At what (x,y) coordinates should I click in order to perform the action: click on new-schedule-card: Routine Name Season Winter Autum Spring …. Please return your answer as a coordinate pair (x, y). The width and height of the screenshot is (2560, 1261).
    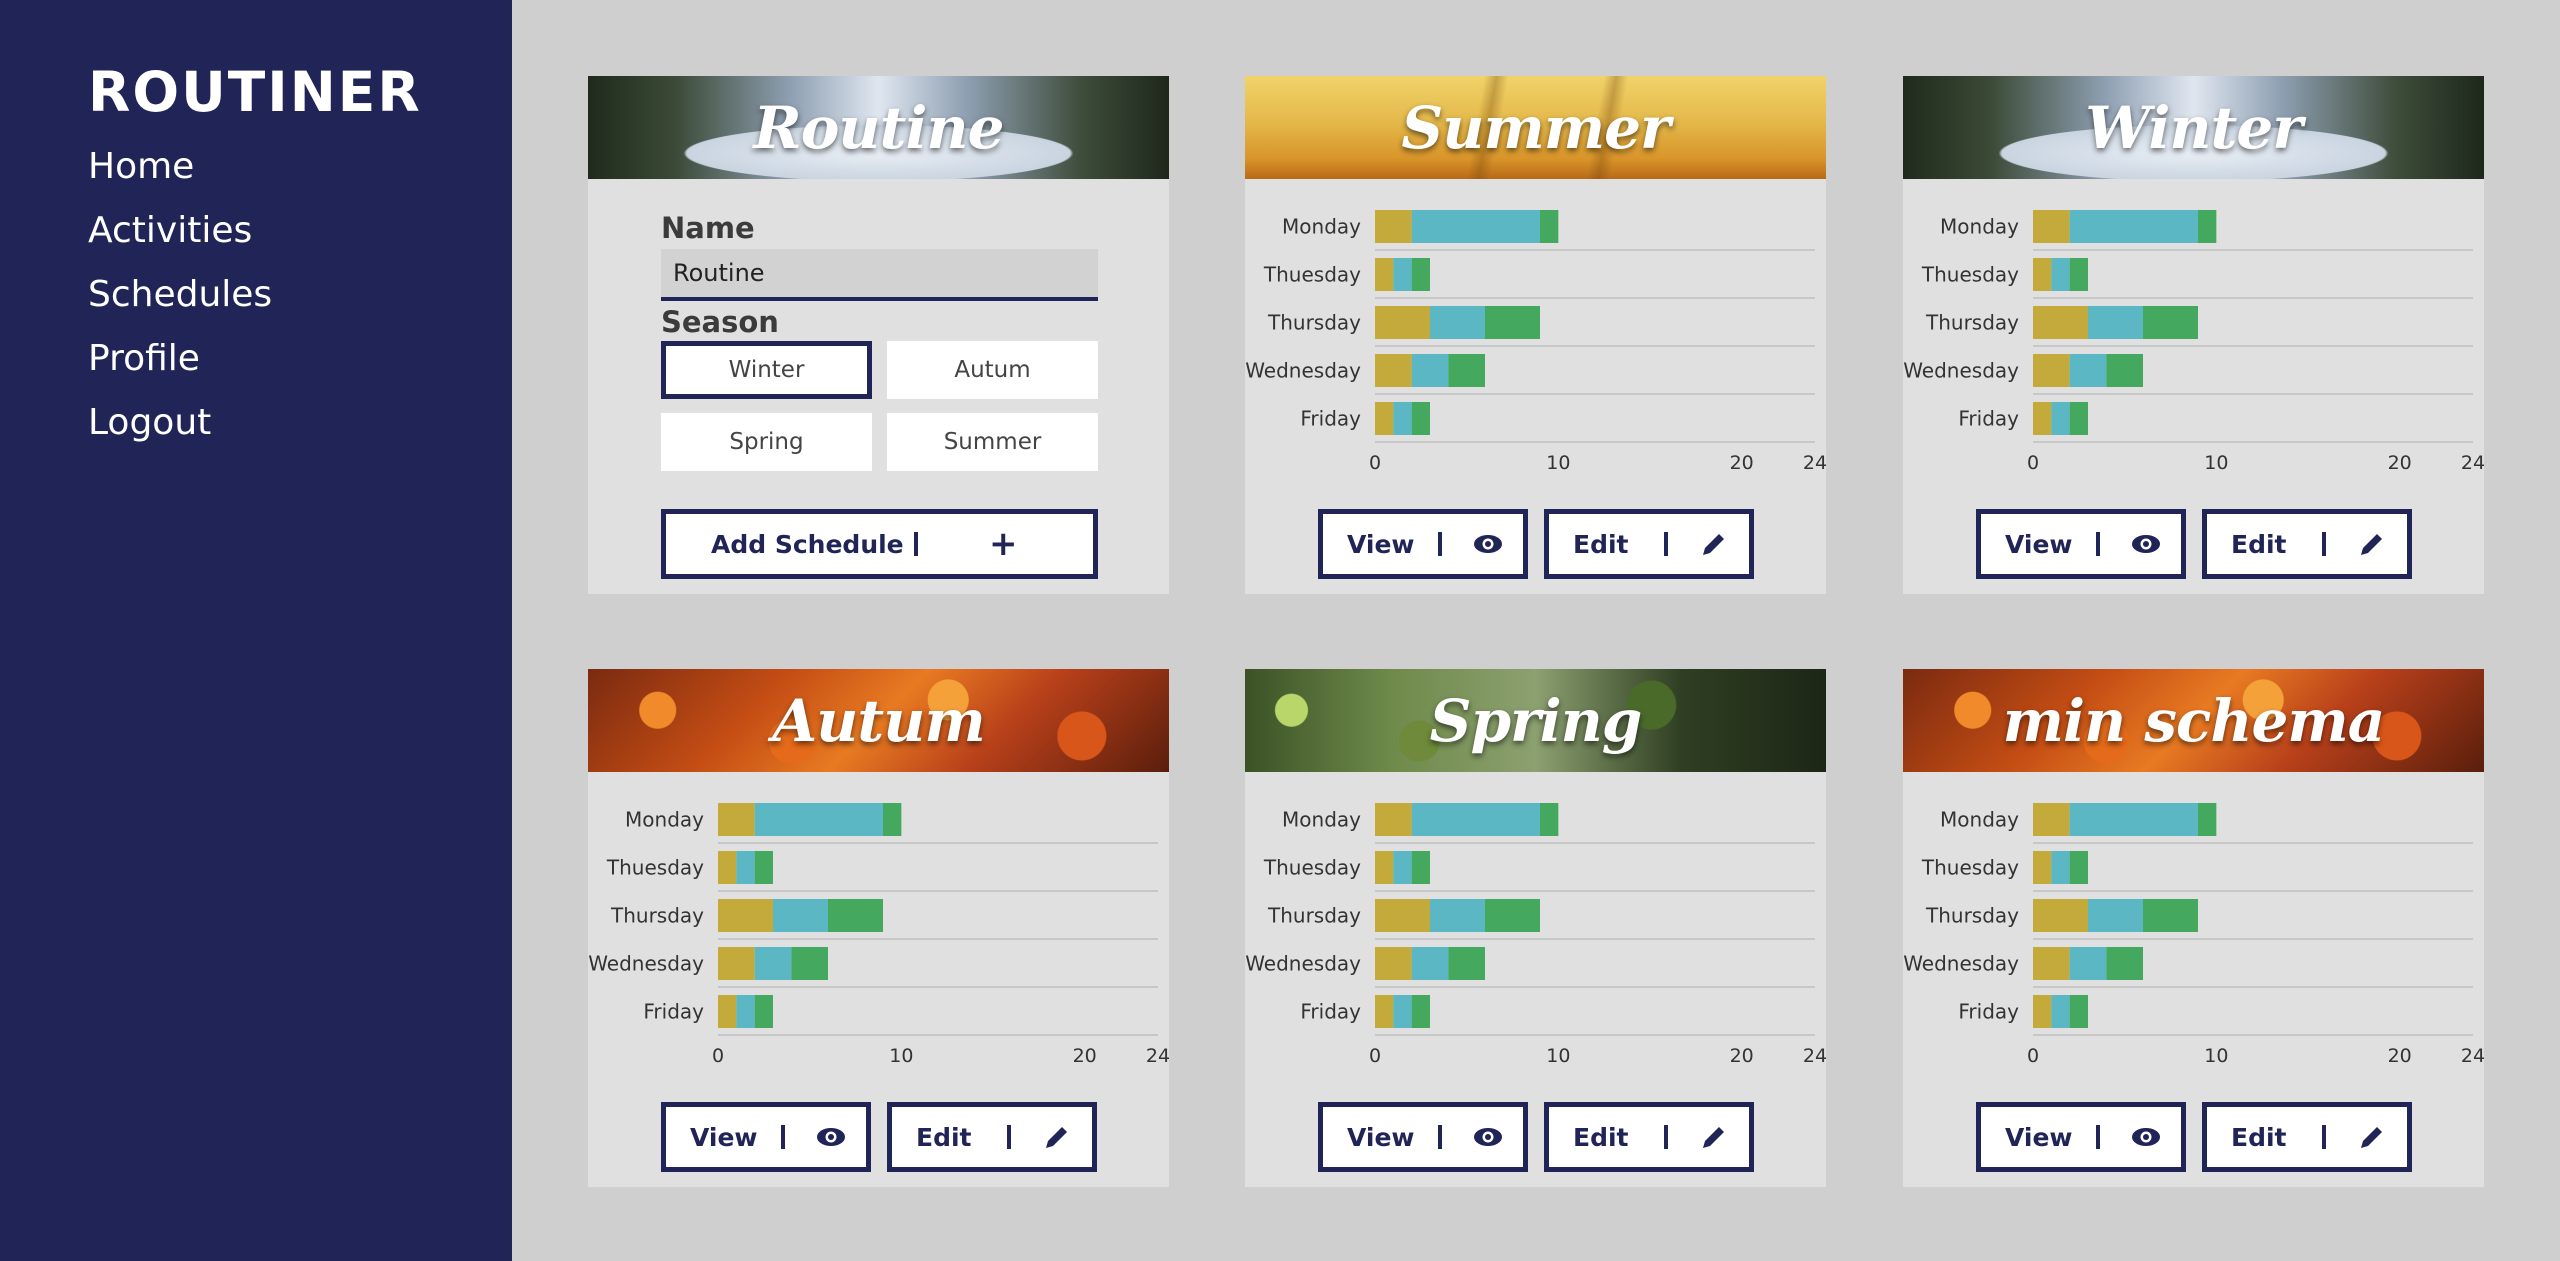
    Looking at the image, I should click on (878, 335).